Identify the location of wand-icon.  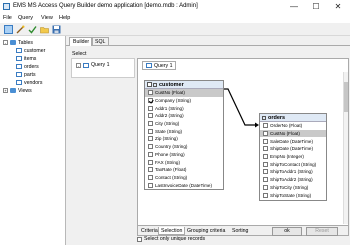
(20, 29).